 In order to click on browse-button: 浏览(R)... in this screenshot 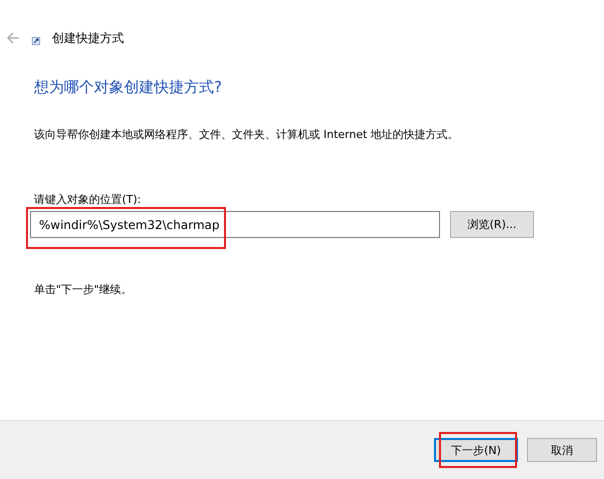, I will do `click(492, 224)`.